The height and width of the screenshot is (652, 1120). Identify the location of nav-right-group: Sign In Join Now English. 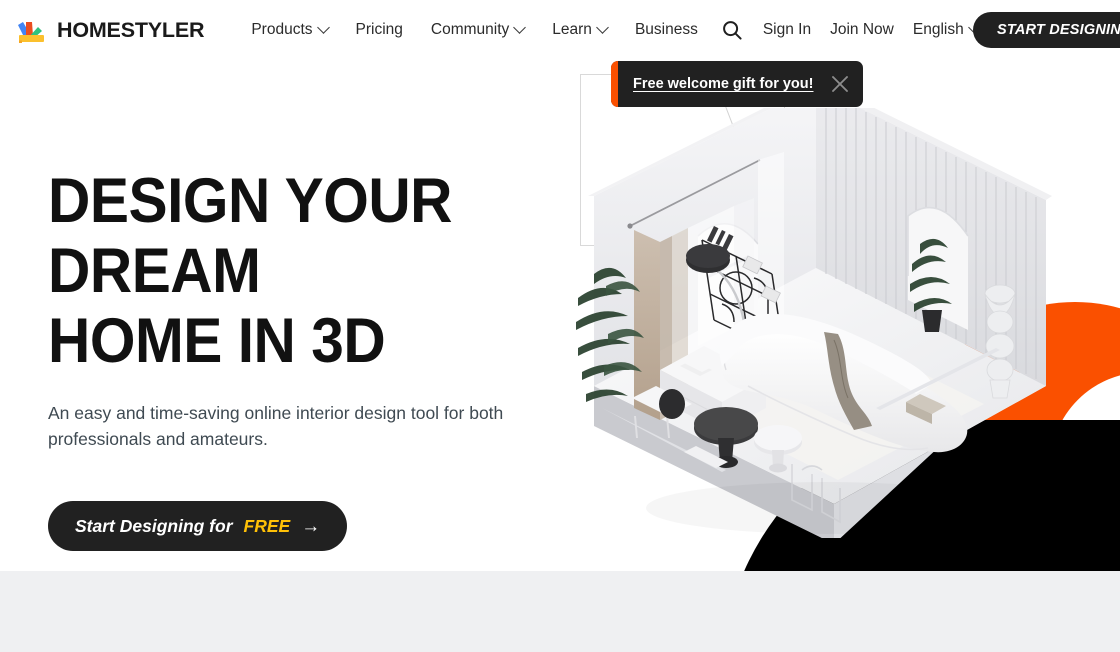
(850, 30).